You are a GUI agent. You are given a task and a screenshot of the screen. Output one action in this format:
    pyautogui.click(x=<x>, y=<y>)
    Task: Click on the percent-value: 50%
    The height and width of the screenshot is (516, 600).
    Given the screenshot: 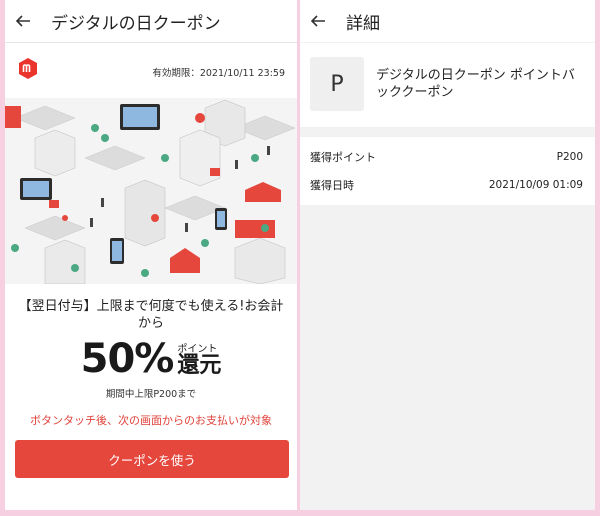 What is the action you would take?
    pyautogui.click(x=127, y=359)
    